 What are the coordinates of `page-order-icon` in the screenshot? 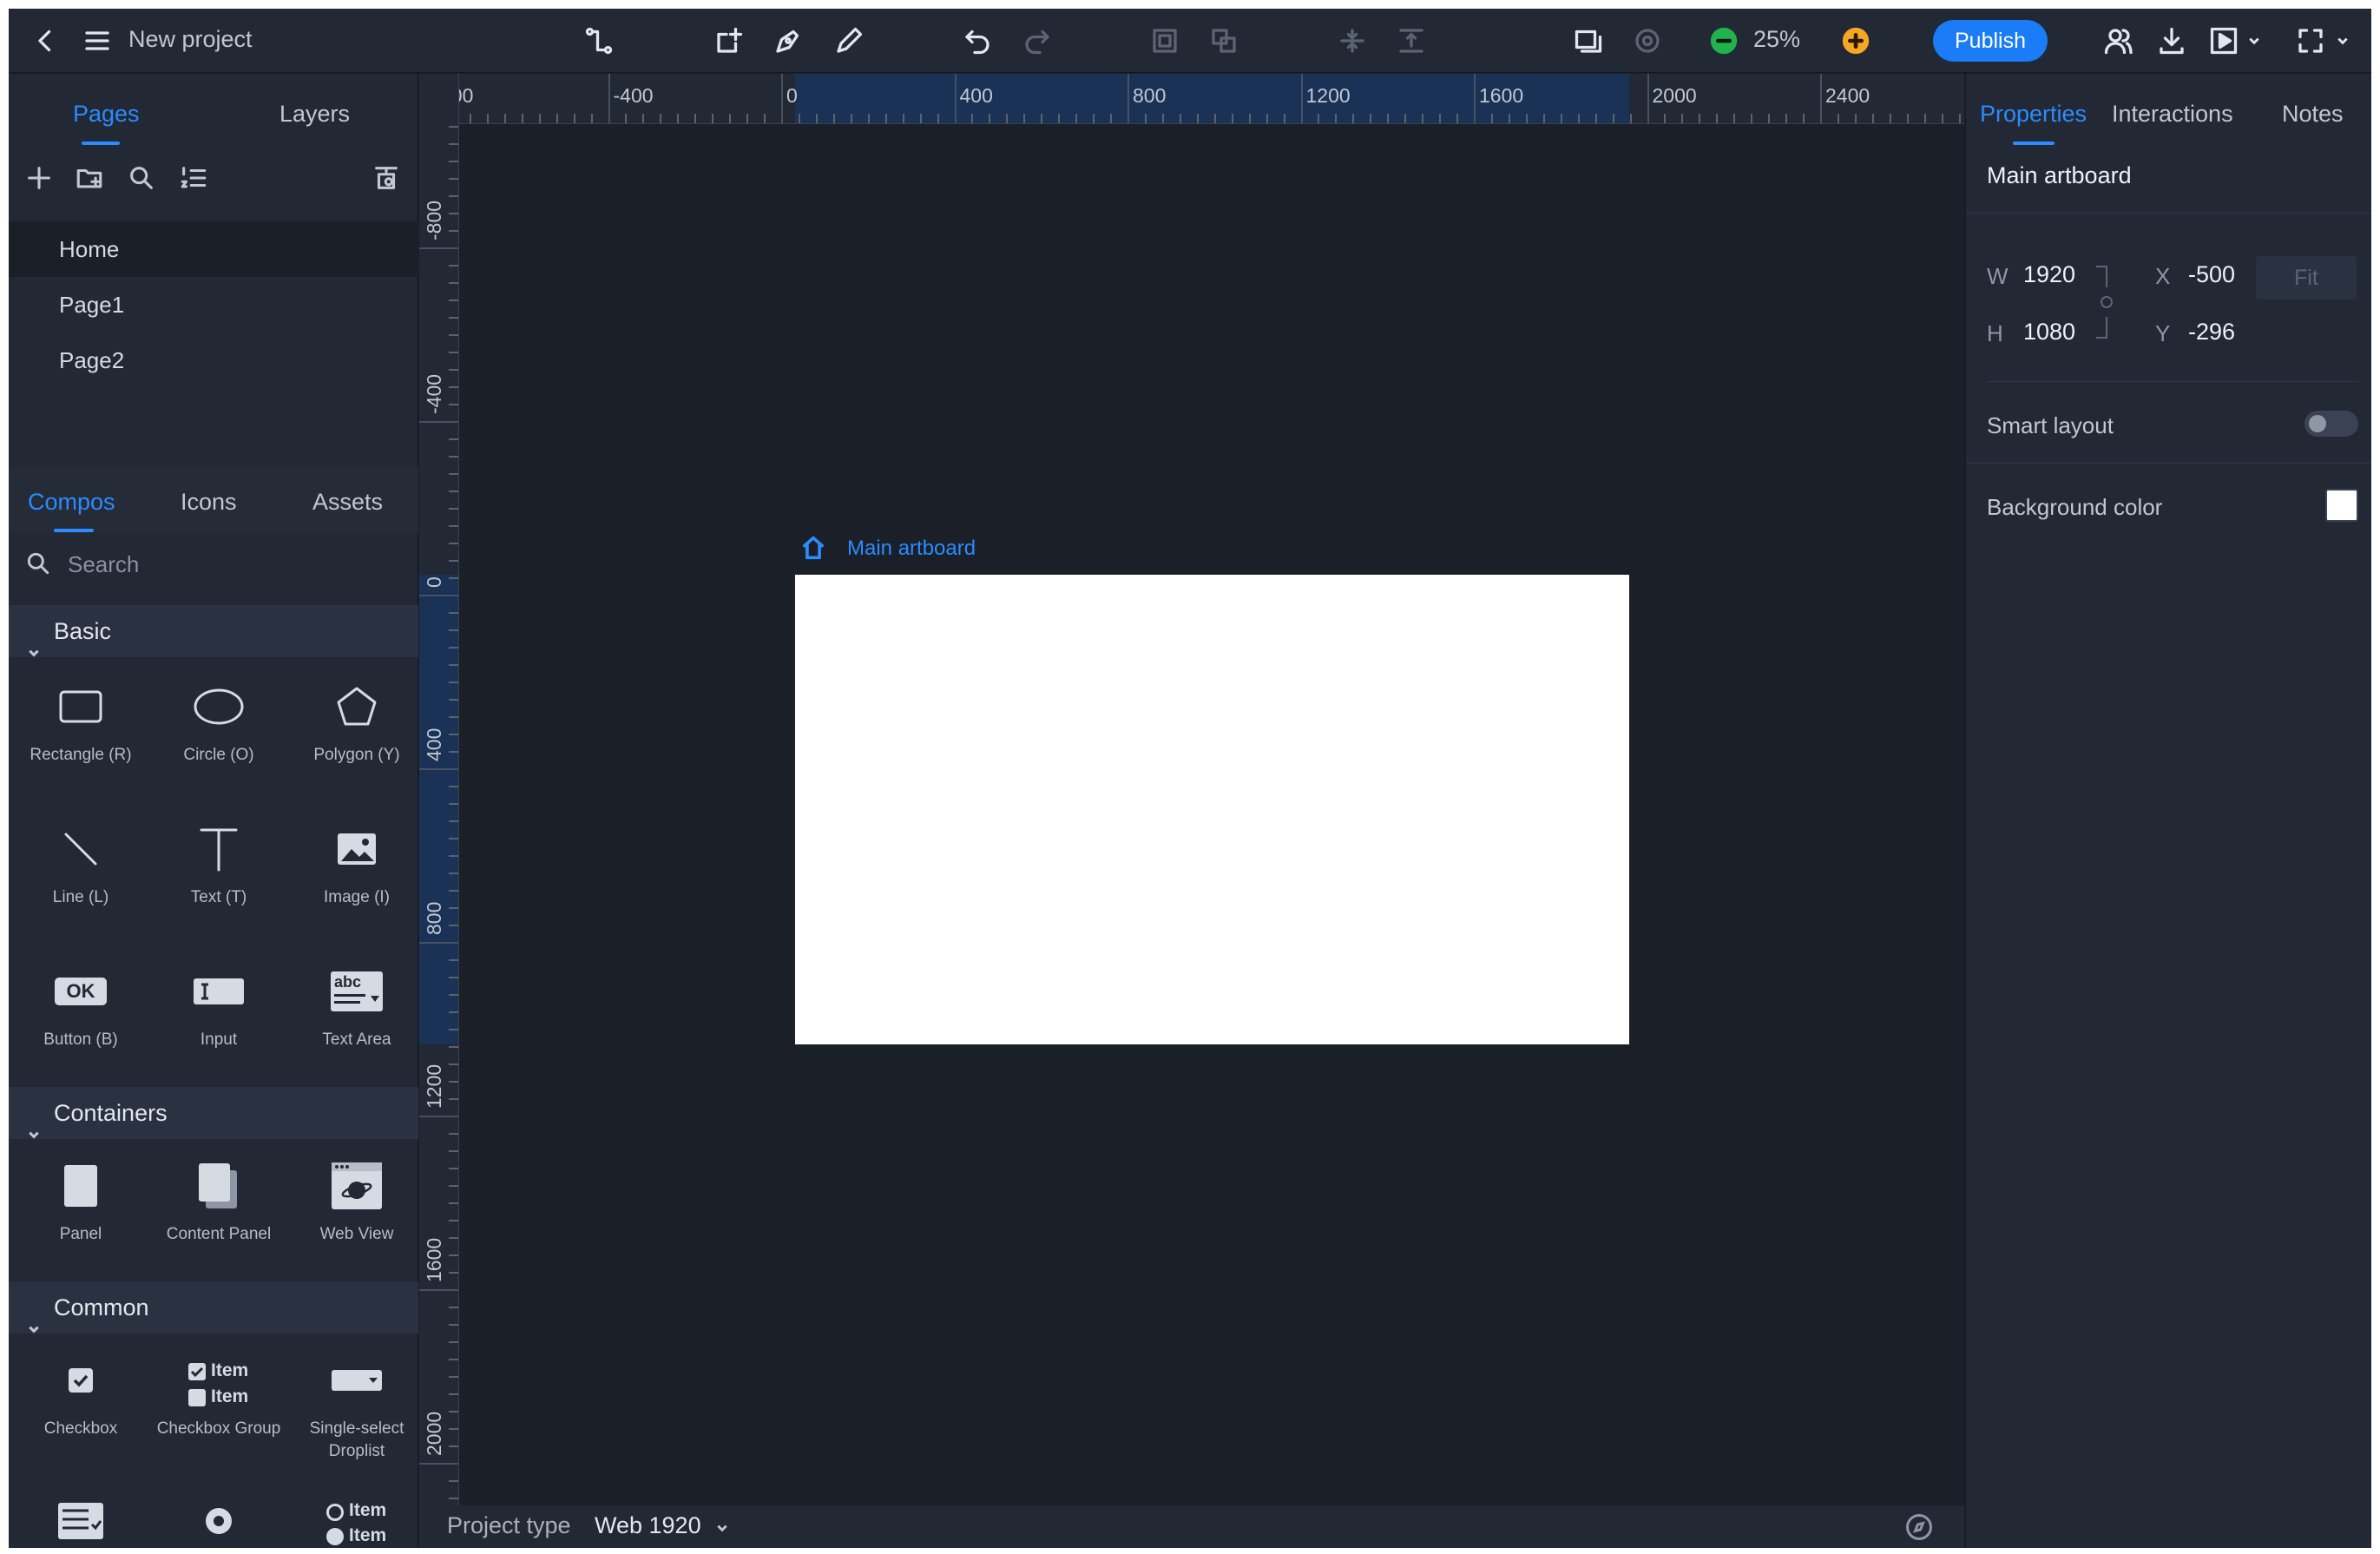 It's located at (193, 178).